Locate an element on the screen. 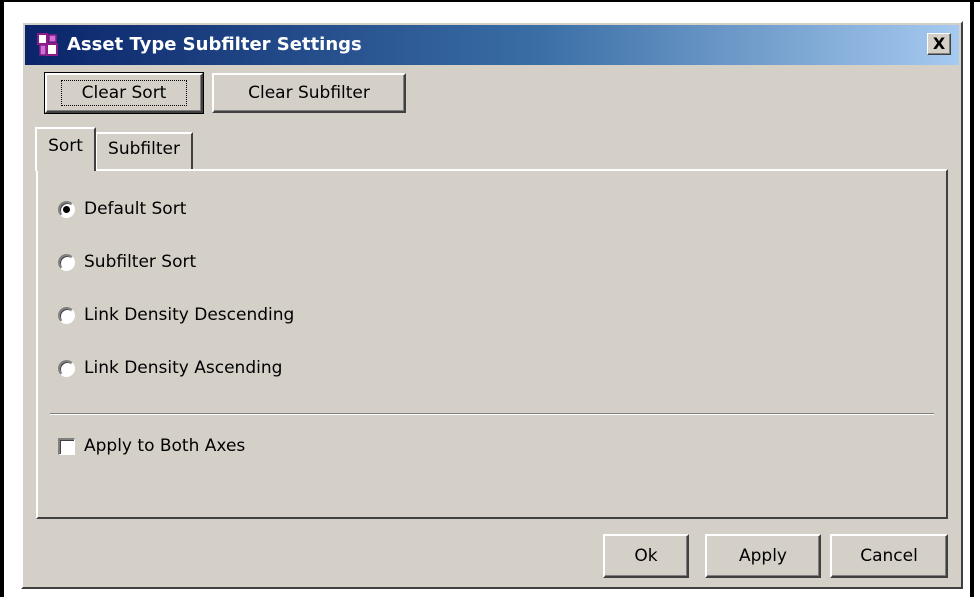 Image resolution: width=980 pixels, height=597 pixels. radio-label: Subfilter Sort is located at coordinates (140, 262).